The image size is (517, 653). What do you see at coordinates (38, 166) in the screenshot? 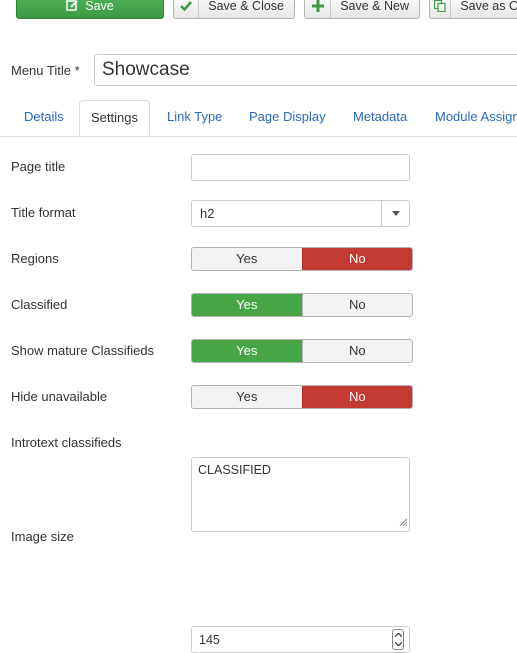
I see `page-title-label: Page title` at bounding box center [38, 166].